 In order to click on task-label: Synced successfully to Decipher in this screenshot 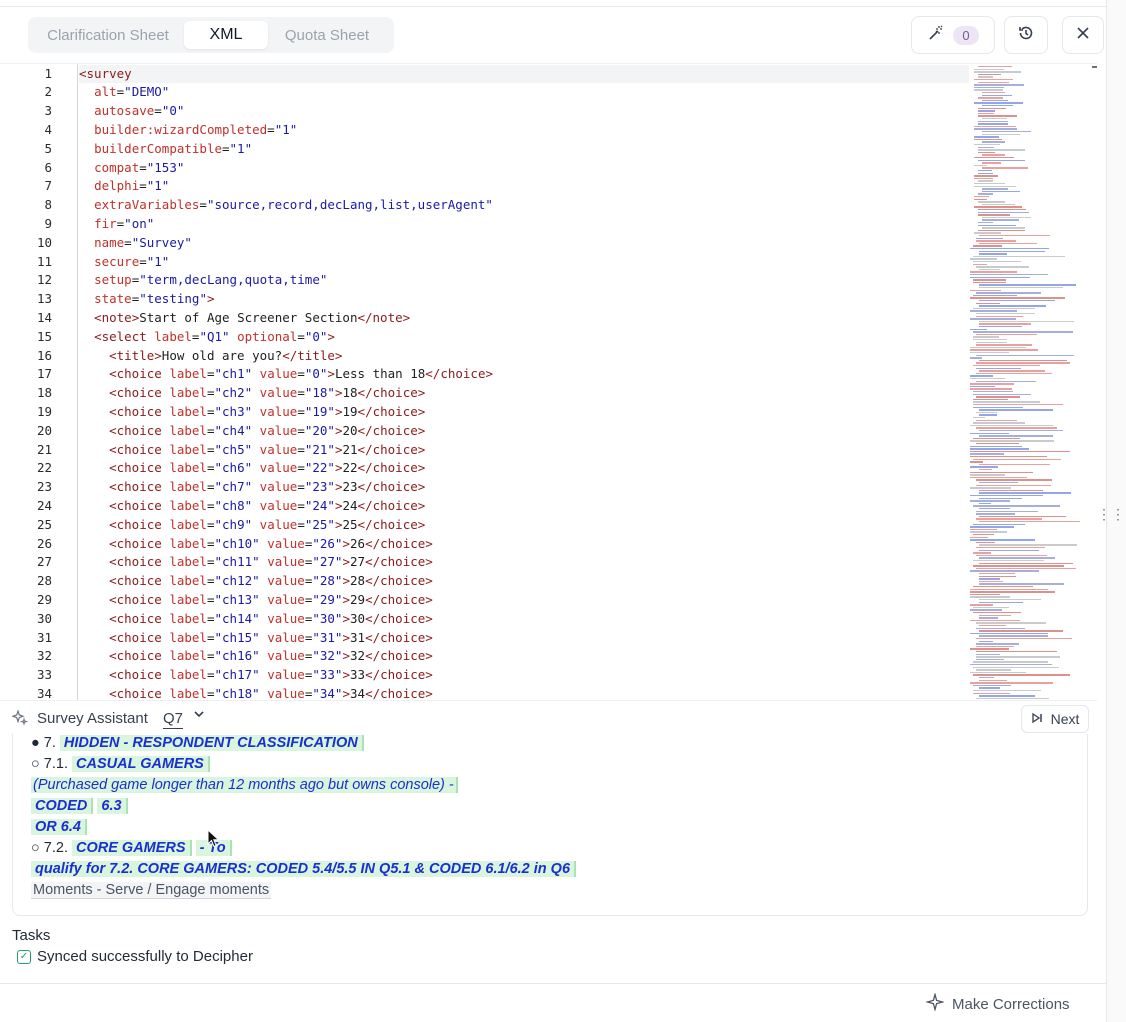, I will do `click(145, 956)`.